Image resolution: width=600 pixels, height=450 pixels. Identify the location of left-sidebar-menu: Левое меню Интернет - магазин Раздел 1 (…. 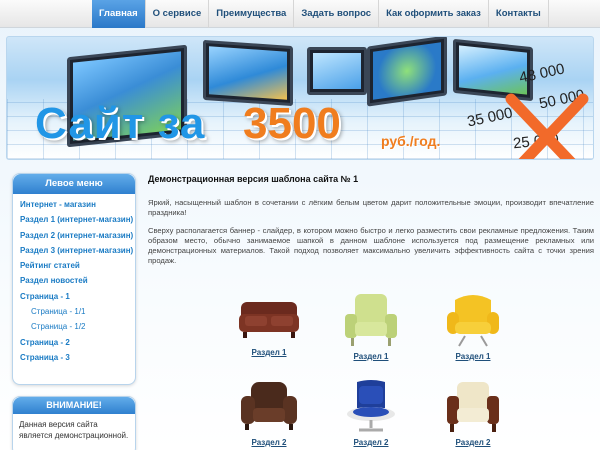
(74, 279).